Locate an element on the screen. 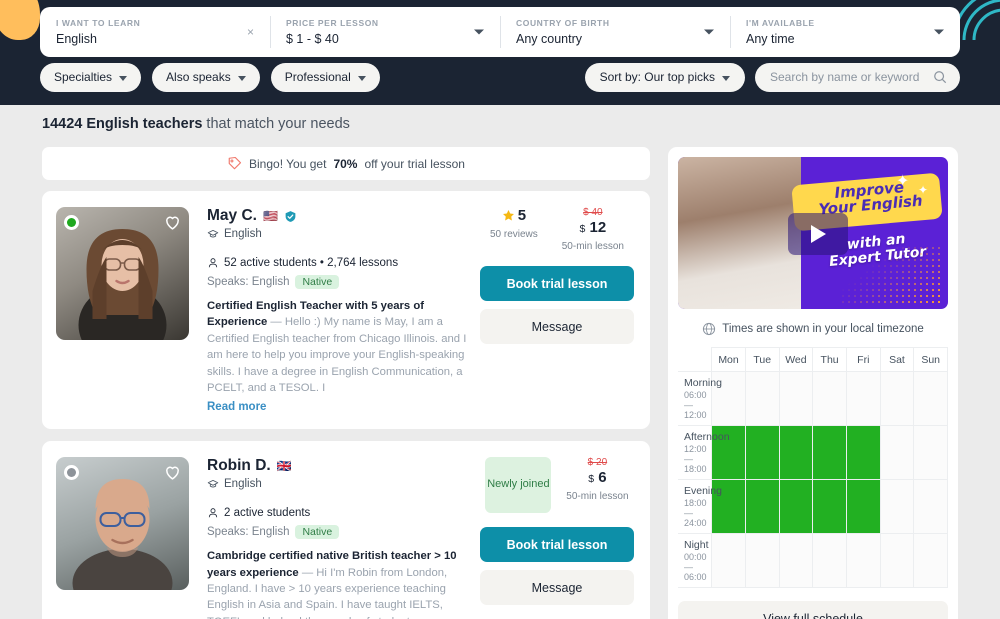 The width and height of the screenshot is (1000, 619). teacher-subject: English is located at coordinates (243, 484).